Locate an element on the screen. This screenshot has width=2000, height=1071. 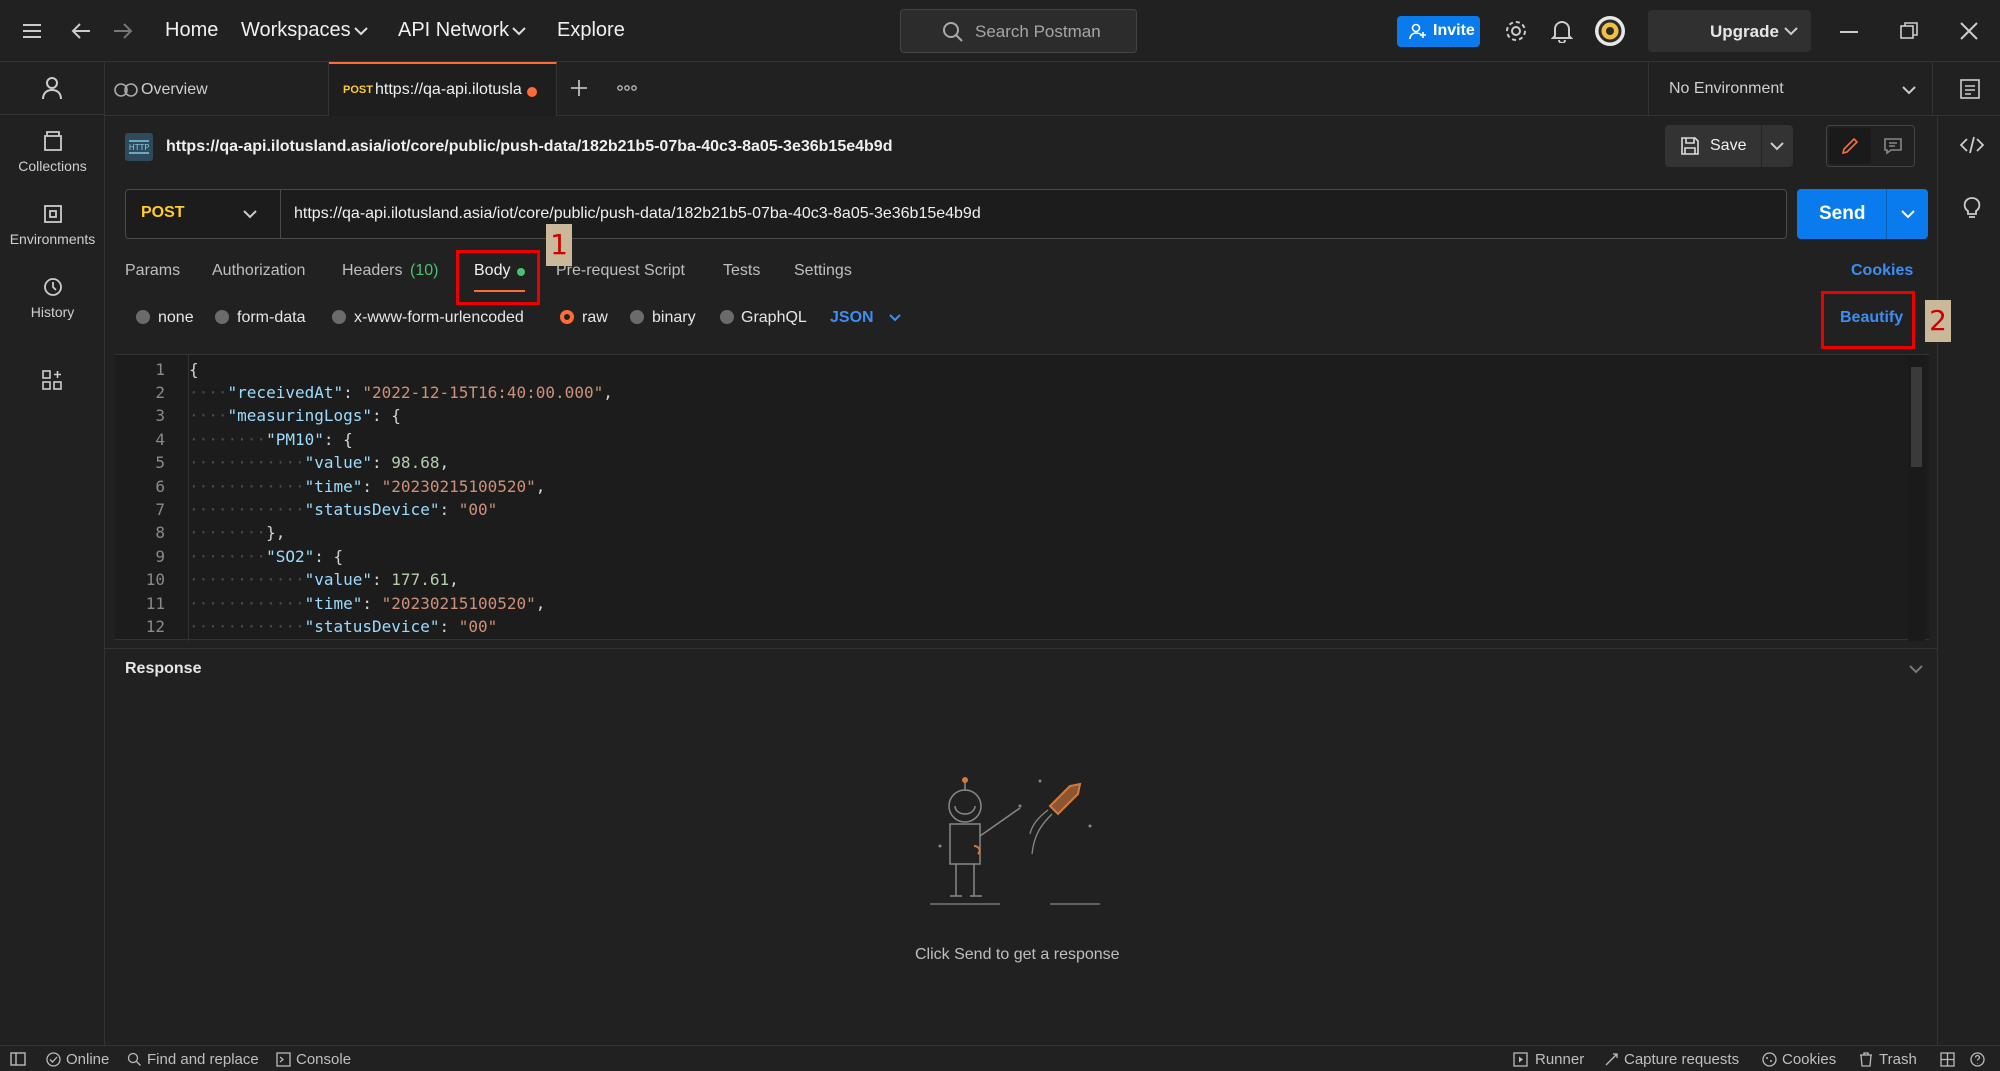
highlight-body-tab is located at coordinates (498, 277).